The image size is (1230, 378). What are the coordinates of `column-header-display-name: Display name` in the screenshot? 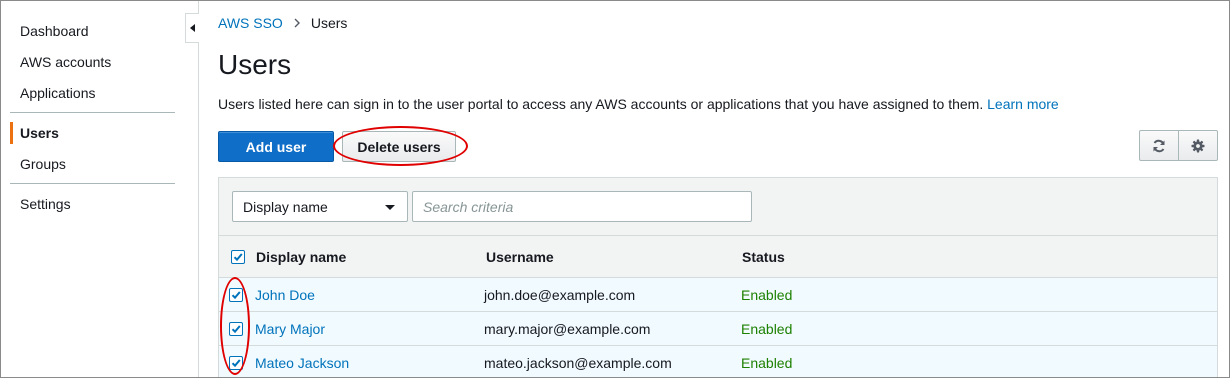 It's located at (301, 257).